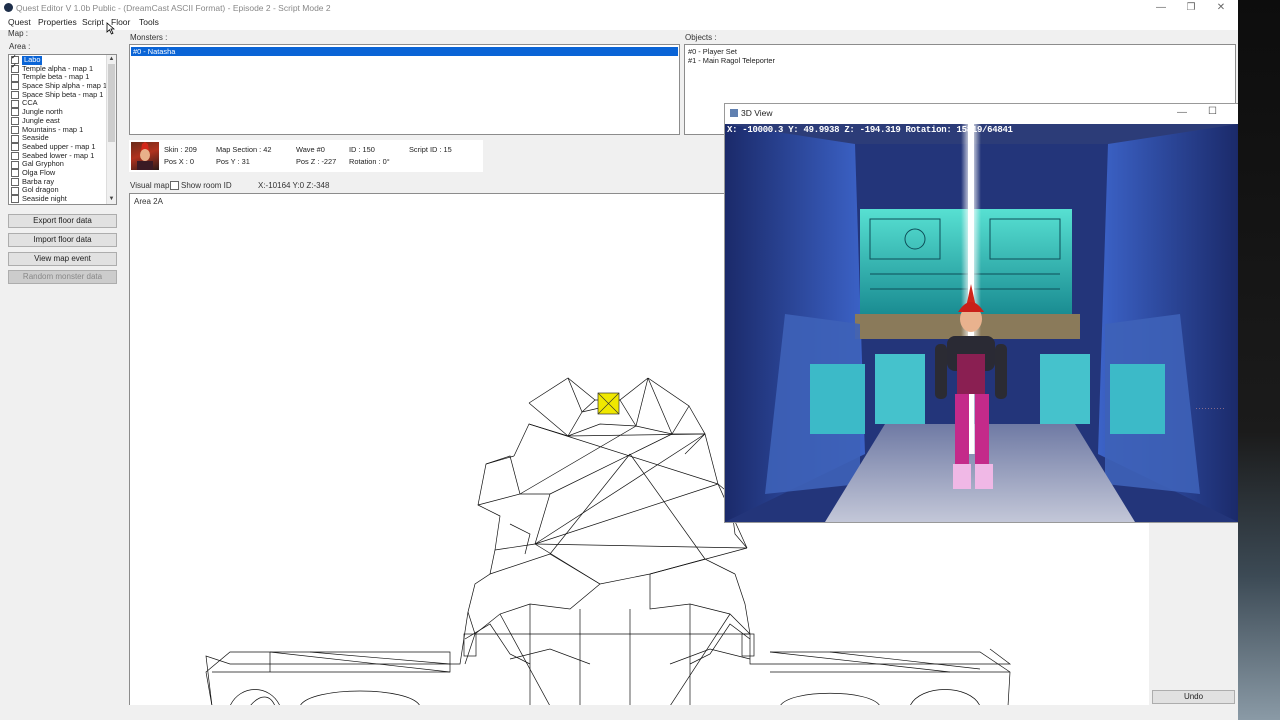 Image resolution: width=1280 pixels, height=720 pixels. What do you see at coordinates (1182, 112) in the screenshot?
I see `view-3d-minimize-button: —` at bounding box center [1182, 112].